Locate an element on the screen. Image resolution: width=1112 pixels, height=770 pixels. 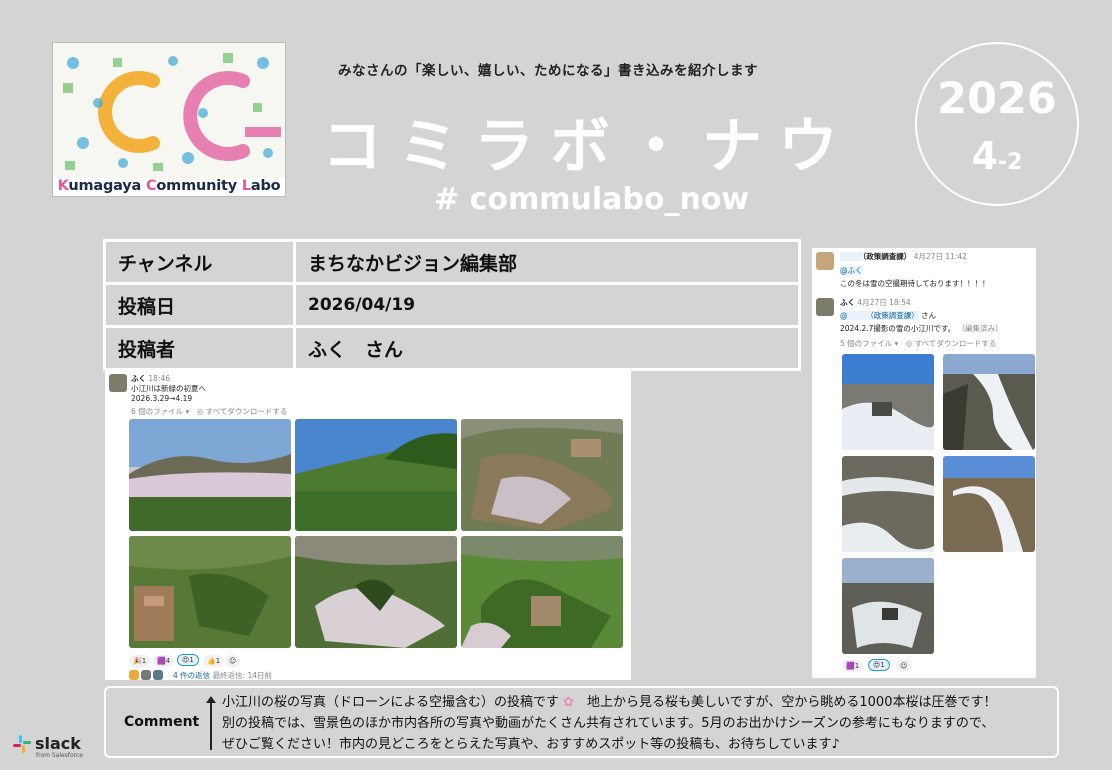
thumbs-up-icon: 👍 is located at coordinates (211, 661).